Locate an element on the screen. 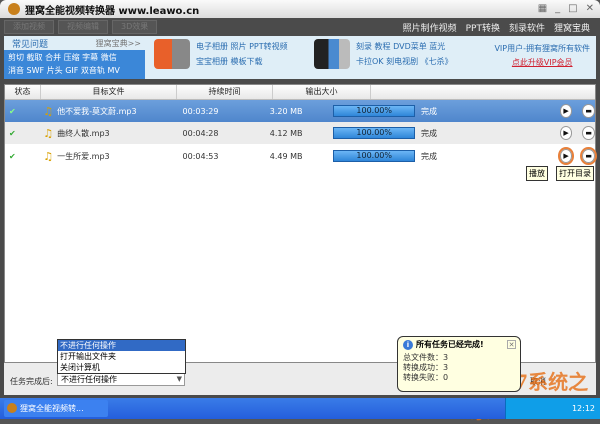  balloon-close-button: ✕ is located at coordinates (511, 344).